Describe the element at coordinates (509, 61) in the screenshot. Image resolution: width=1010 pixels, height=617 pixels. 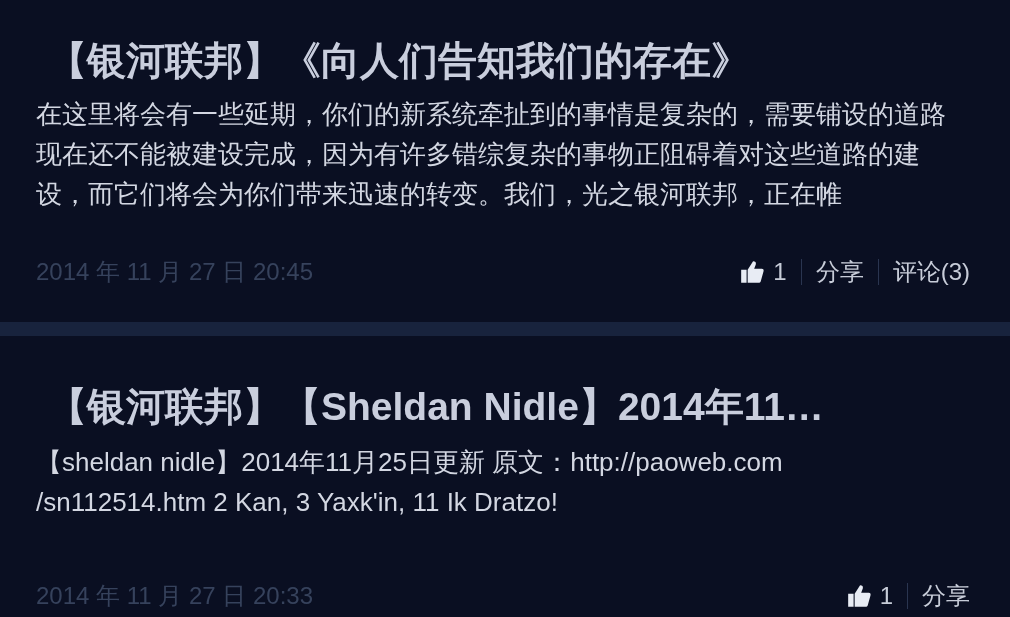
I see `post-title: 【银河联邦】《向人们告知我们的存在》` at that location.